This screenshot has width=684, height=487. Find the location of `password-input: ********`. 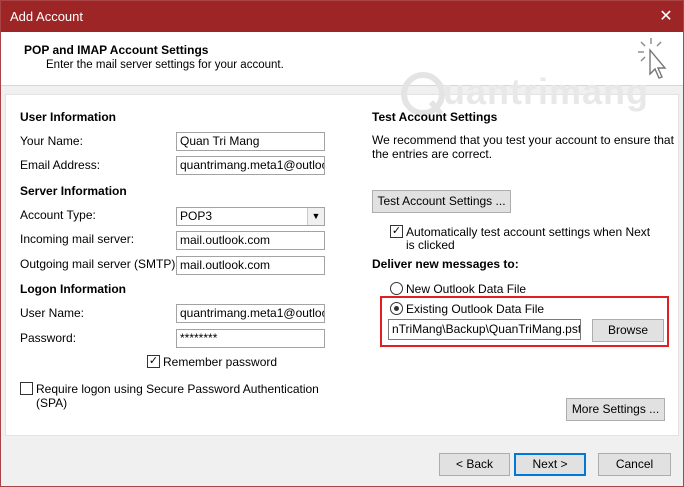

password-input: ******** is located at coordinates (250, 338).